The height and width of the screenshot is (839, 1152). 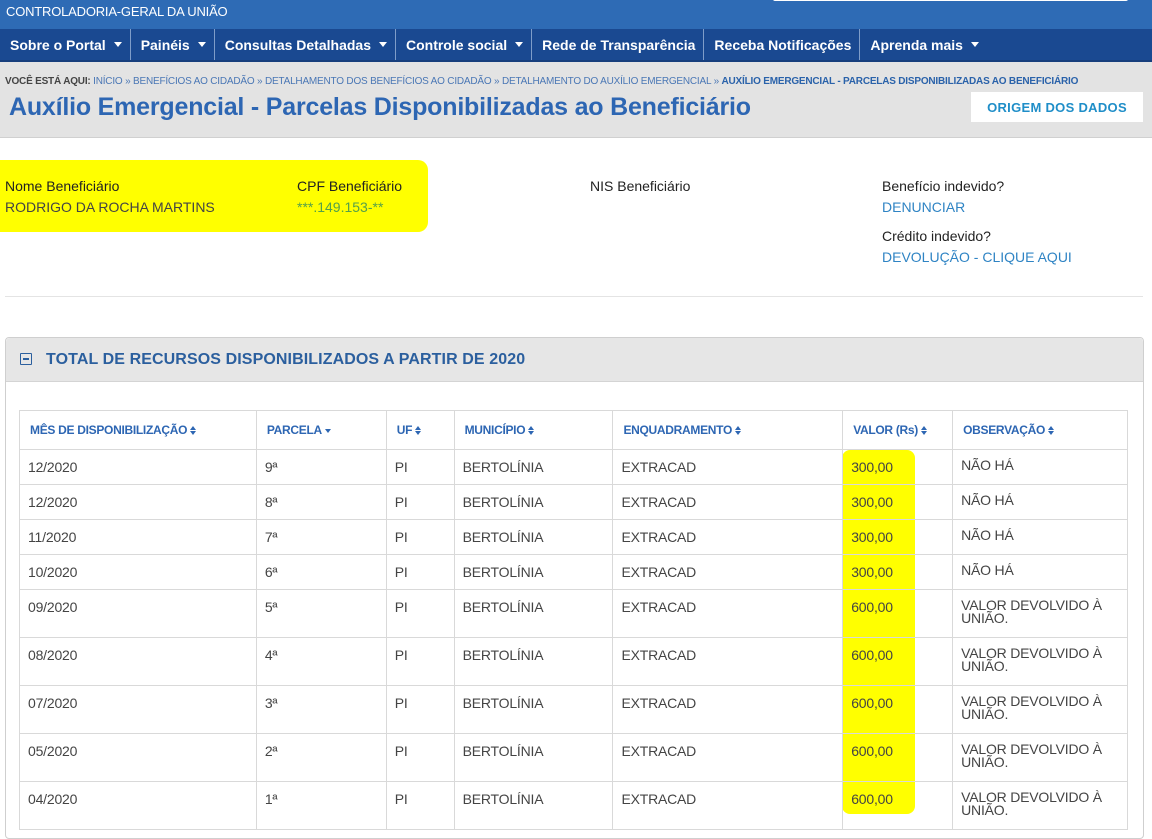 What do you see at coordinates (297, 44) in the screenshot?
I see `nav-label: Consultas Detalhadas` at bounding box center [297, 44].